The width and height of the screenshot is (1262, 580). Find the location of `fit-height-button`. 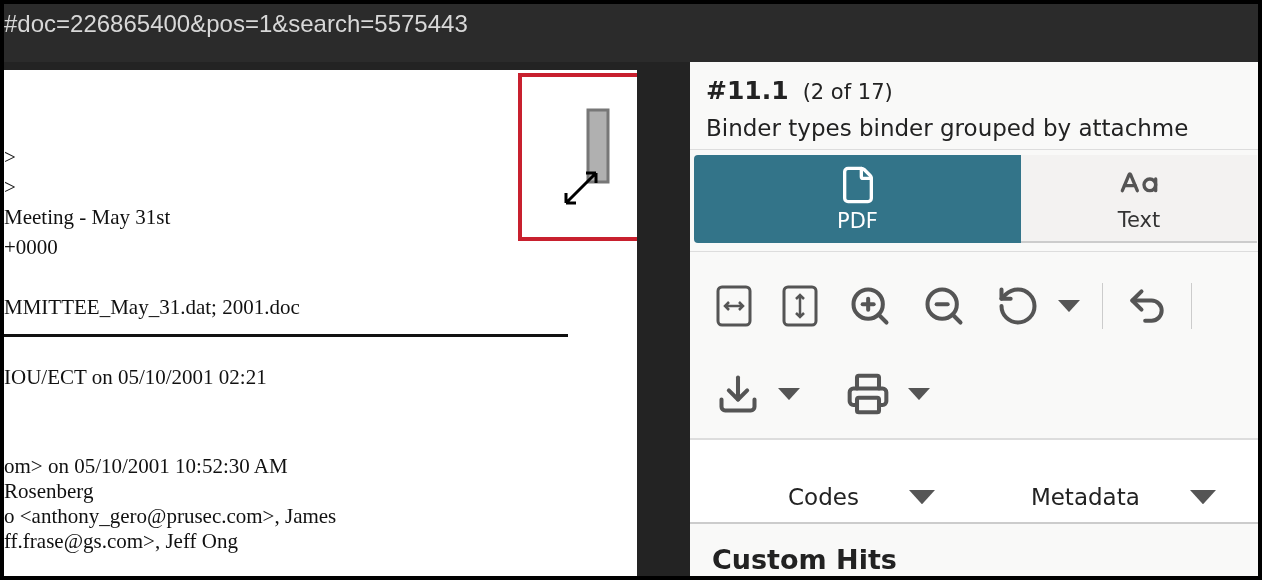

fit-height-button is located at coordinates (800, 306).